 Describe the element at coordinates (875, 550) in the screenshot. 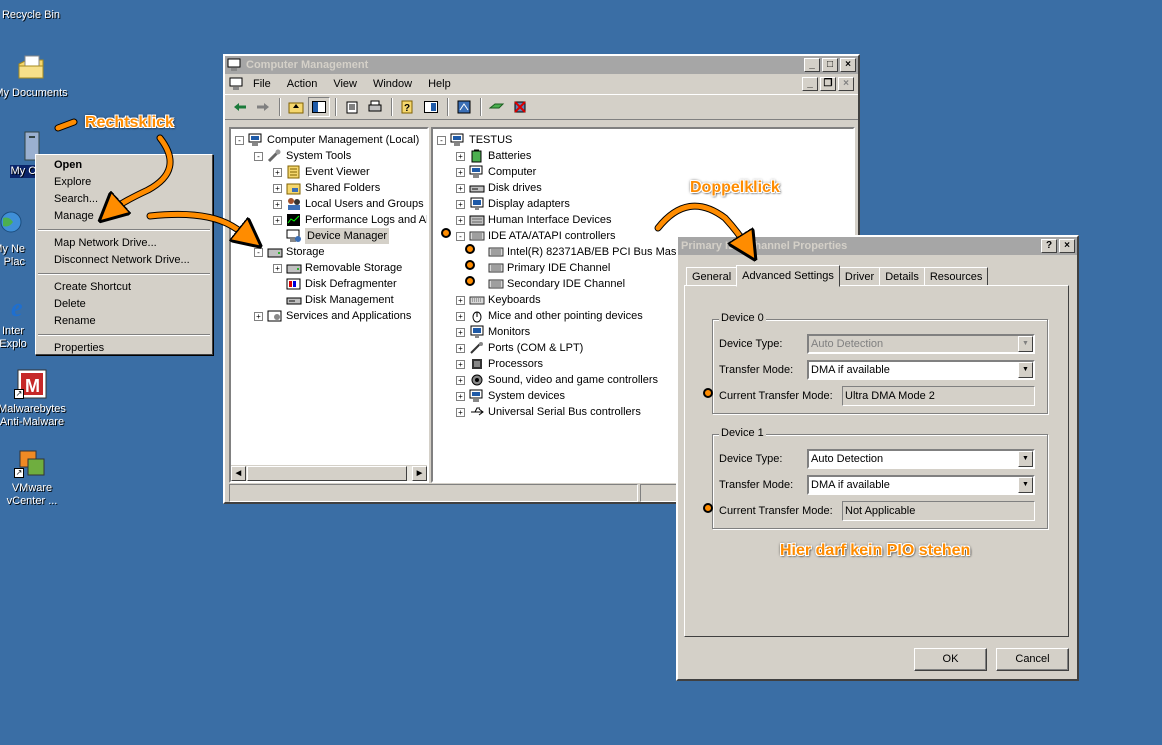

I see `annotation-note: Hier darf kein PIO stehen` at that location.